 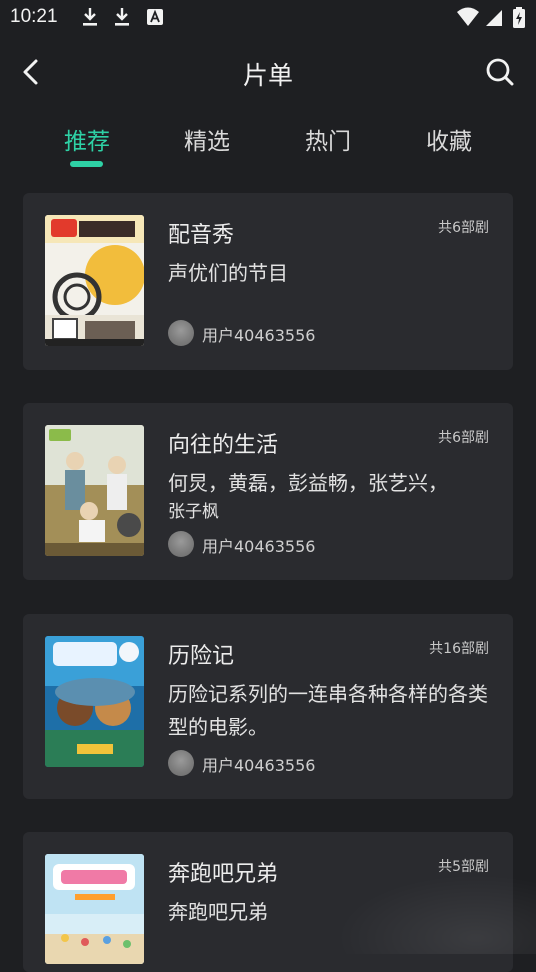 I want to click on card-title: 历险记, so click(x=201, y=656).